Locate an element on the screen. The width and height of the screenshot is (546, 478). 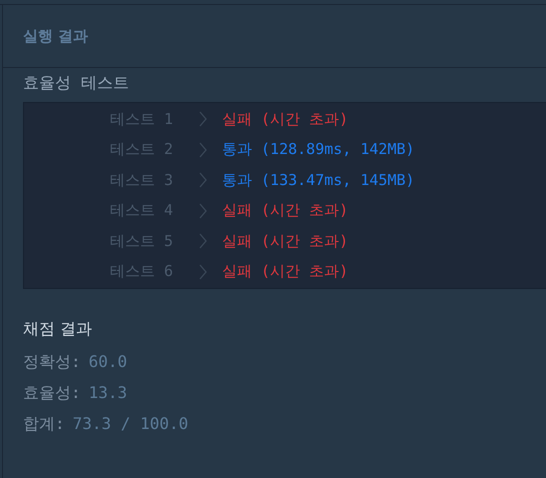
section-title: 효율성 테스트 is located at coordinates (76, 83).